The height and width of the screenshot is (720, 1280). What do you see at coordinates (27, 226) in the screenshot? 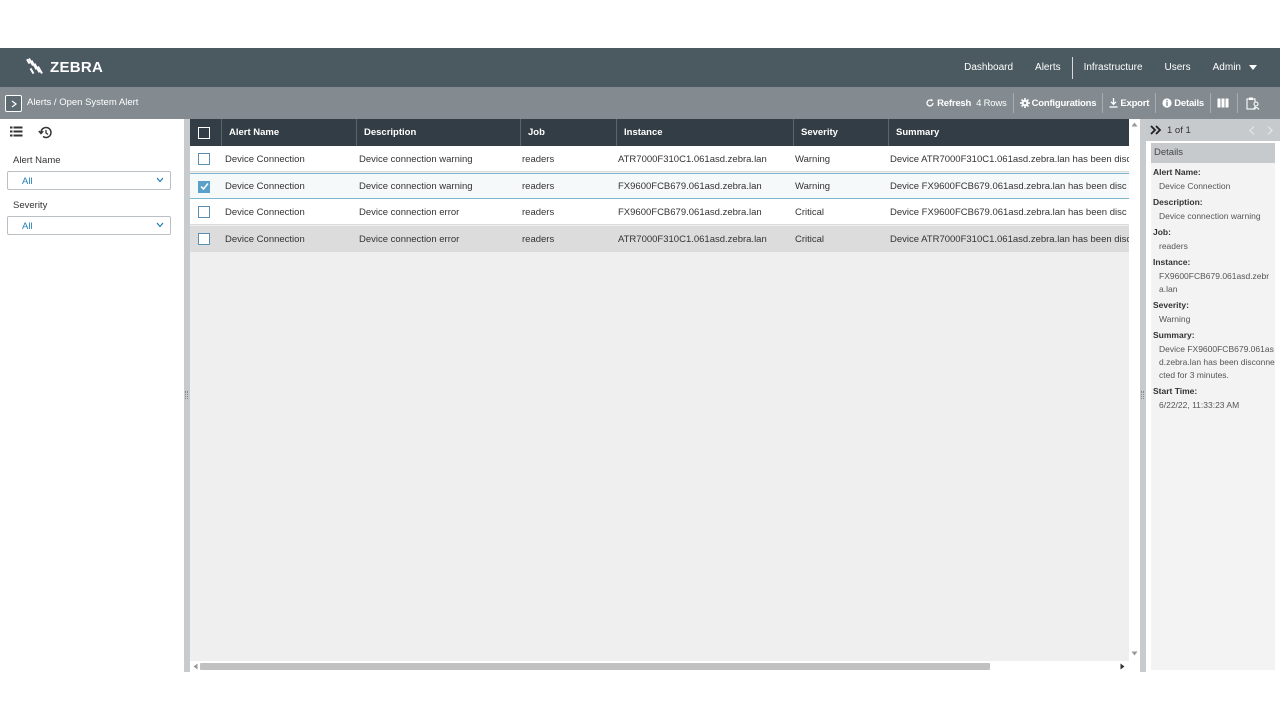
I see `severity-filter-value: All` at bounding box center [27, 226].